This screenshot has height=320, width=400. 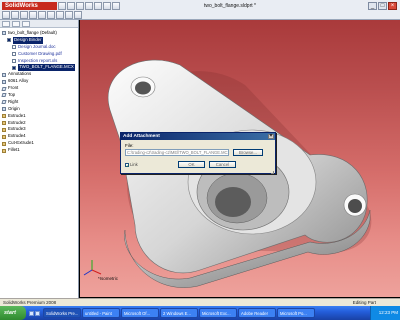 I want to click on open-icon, so click(x=71, y=6).